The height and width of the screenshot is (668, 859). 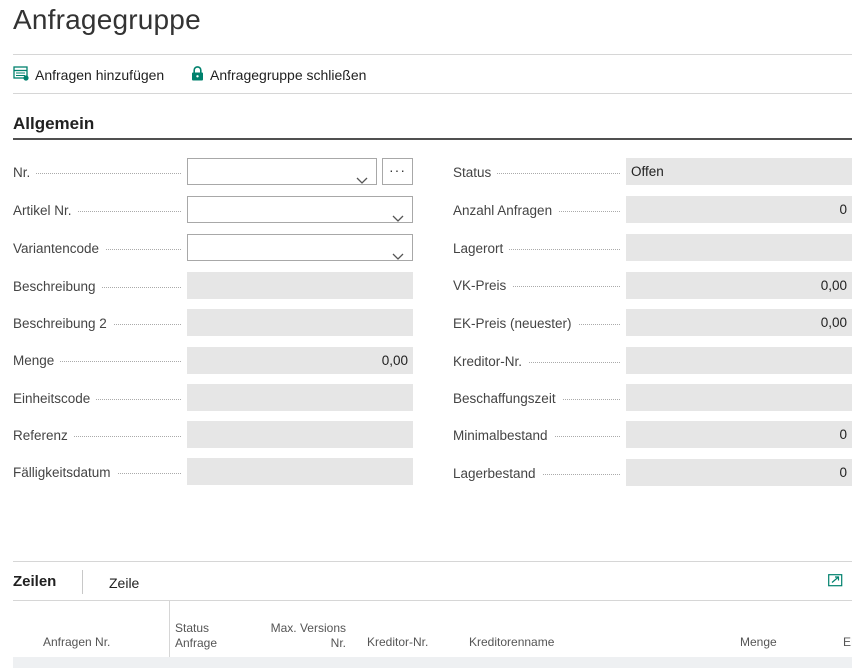 I want to click on col-ek: EK, so click(x=847, y=642).